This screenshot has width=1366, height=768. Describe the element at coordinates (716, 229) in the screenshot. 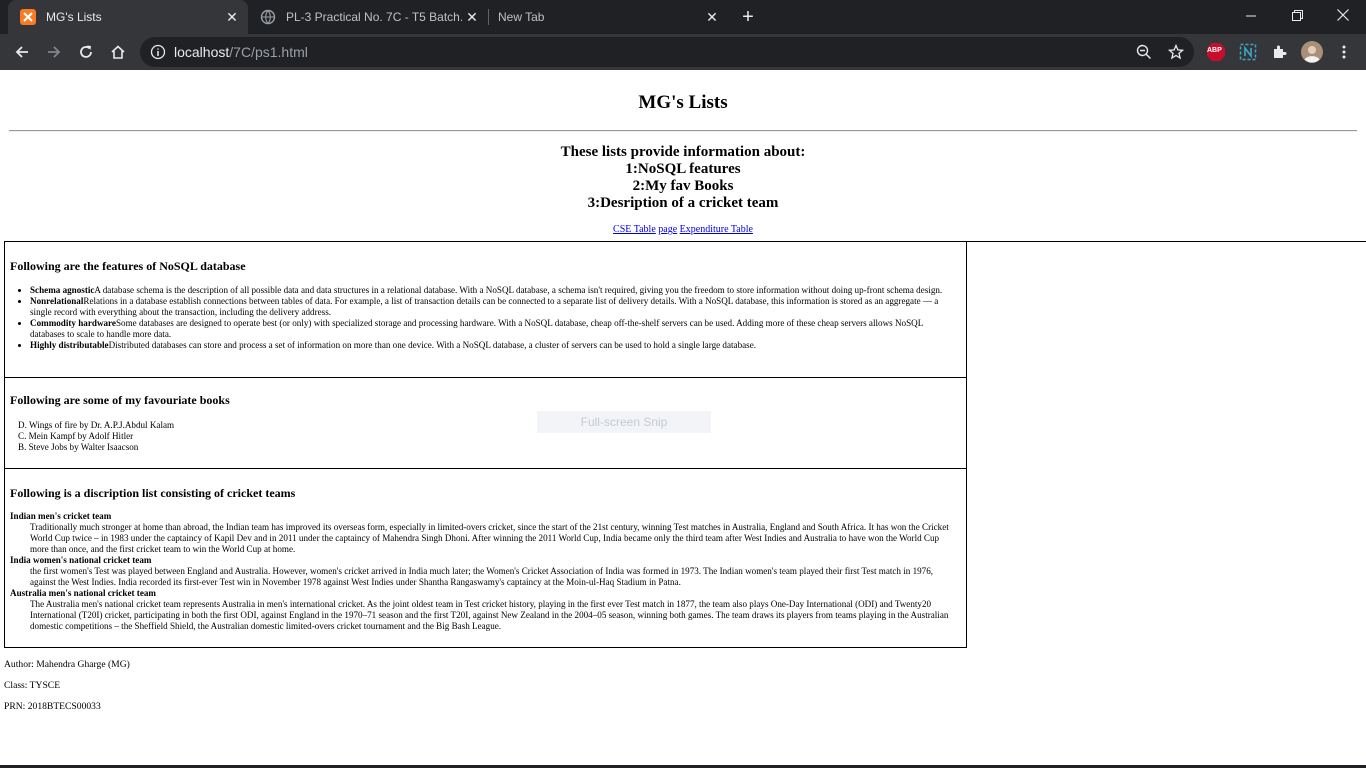

I see `expenditure-table-link: Expenditure Table` at that location.